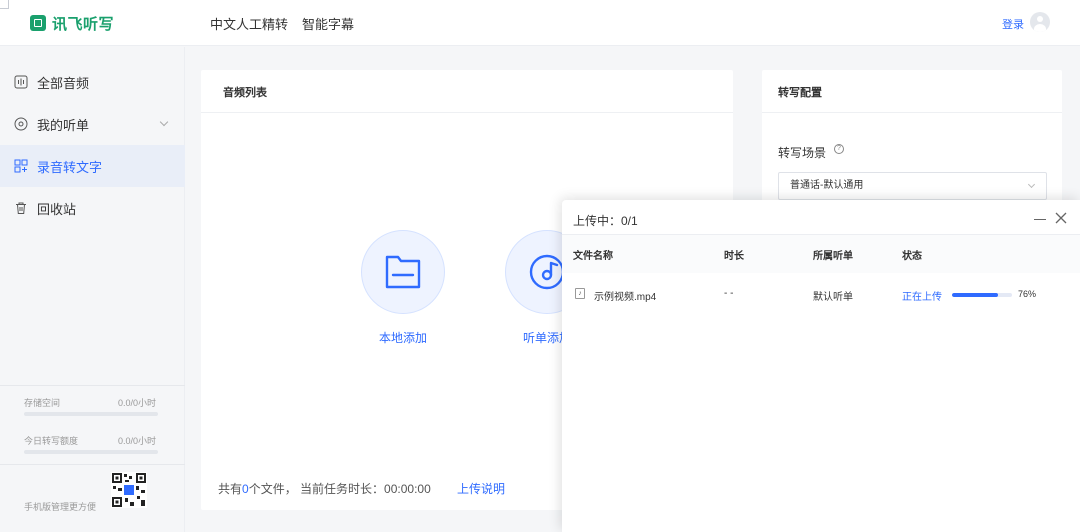 The image size is (1080, 532). I want to click on upload-percent: 76%, so click(1027, 294).